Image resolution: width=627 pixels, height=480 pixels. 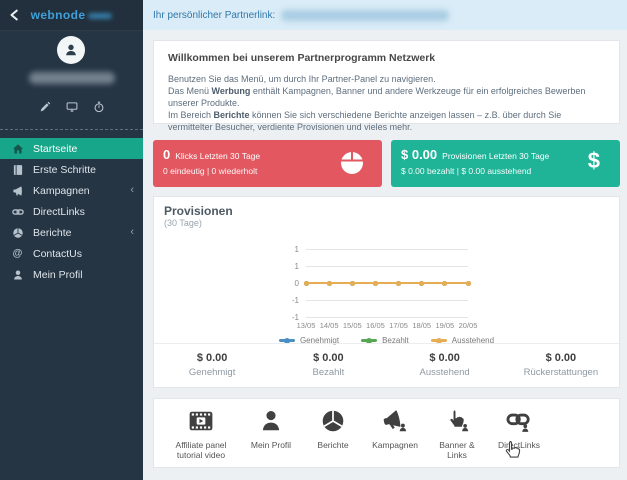 What do you see at coordinates (15, 15) in the screenshot?
I see `back-chevron-icon` at bounding box center [15, 15].